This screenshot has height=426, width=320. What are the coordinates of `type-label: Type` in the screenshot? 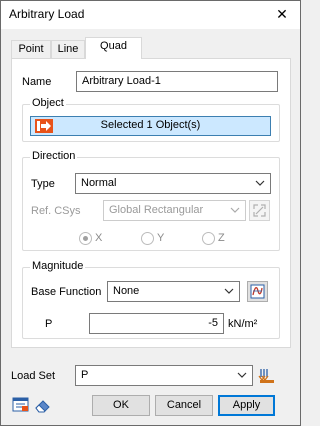 It's located at (43, 184).